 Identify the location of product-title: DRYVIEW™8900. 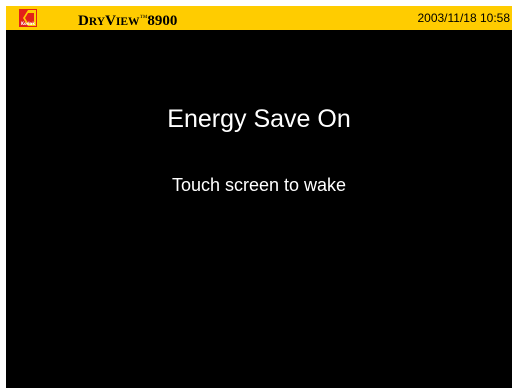
(127, 20).